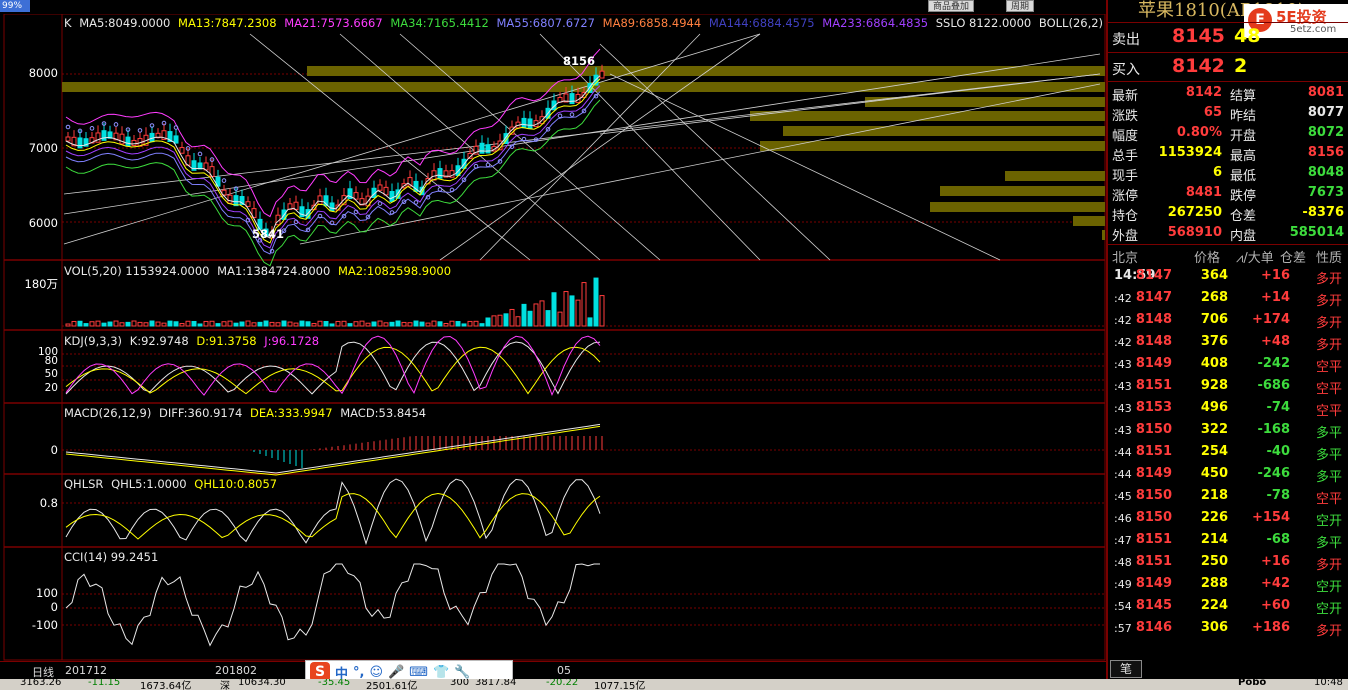  I want to click on quote-row: 涨跌 65 昨结 8077, so click(1228, 114).